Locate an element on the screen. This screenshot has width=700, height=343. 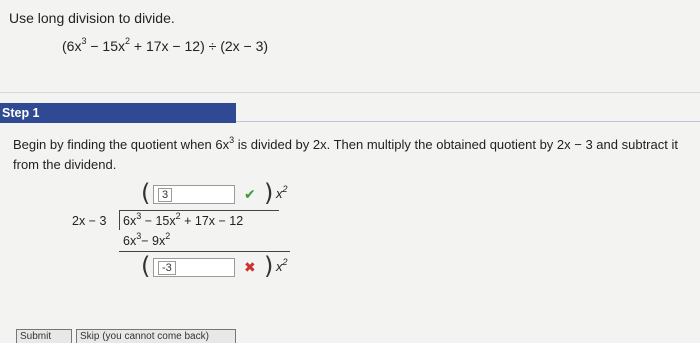
submit-button: Submit is located at coordinates (44, 336).